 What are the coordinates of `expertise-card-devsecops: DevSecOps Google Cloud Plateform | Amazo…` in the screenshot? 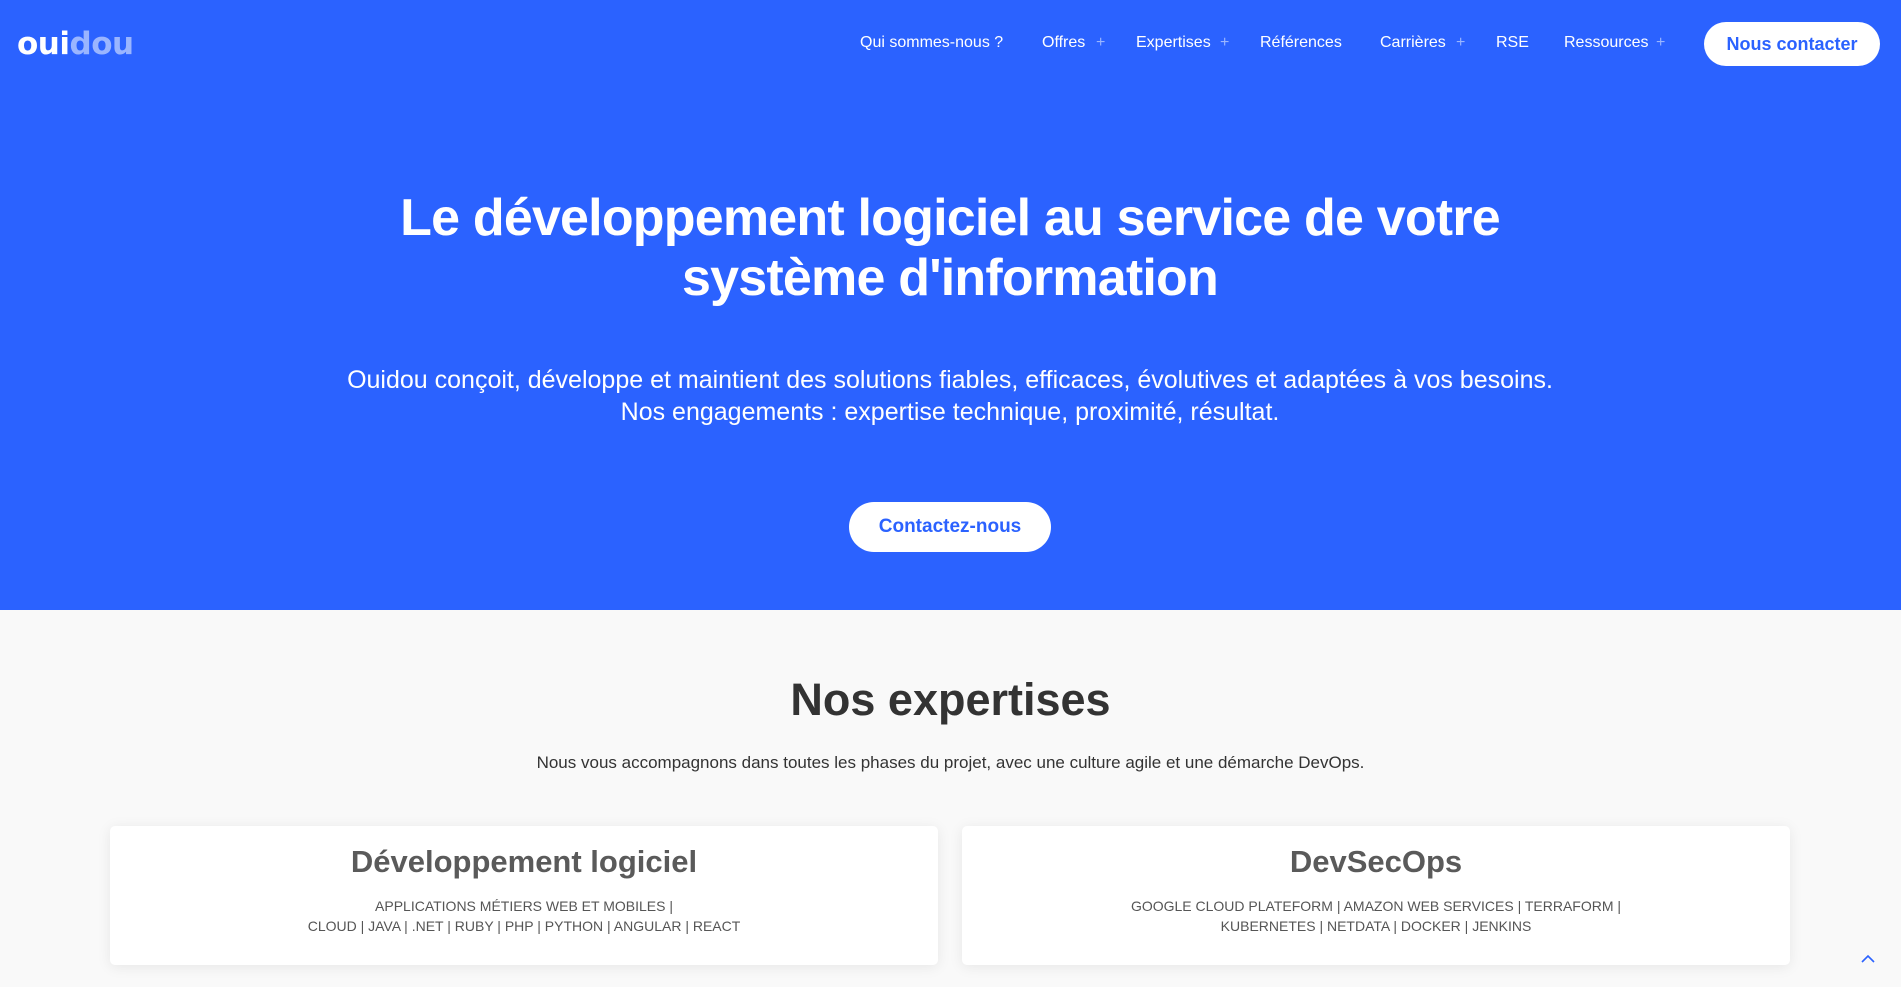 It's located at (1376, 895).